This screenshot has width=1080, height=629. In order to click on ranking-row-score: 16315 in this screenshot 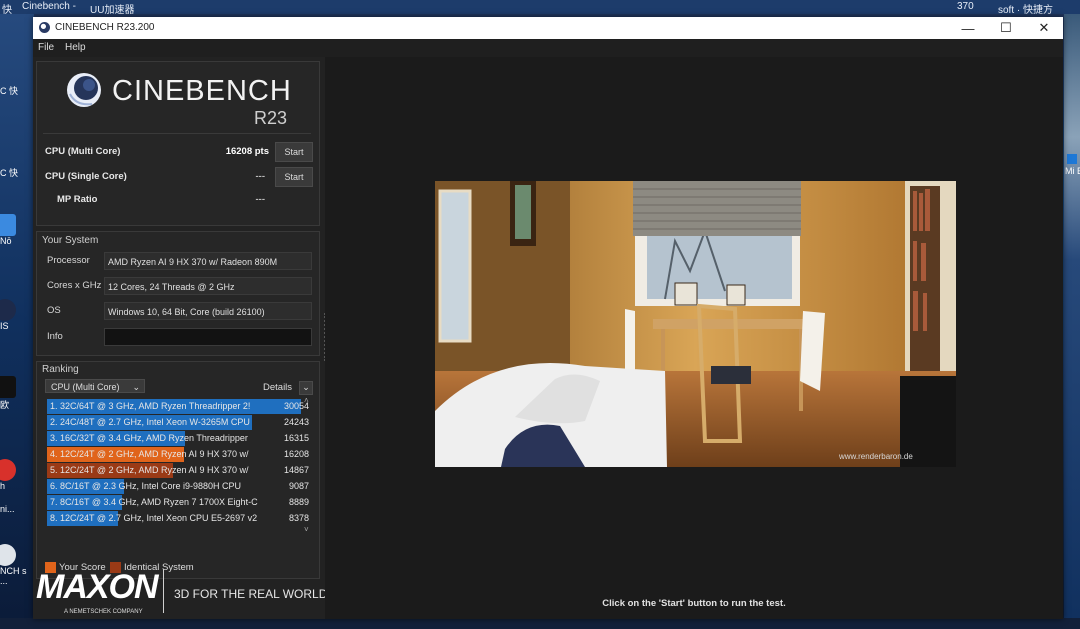, I will do `click(296, 438)`.